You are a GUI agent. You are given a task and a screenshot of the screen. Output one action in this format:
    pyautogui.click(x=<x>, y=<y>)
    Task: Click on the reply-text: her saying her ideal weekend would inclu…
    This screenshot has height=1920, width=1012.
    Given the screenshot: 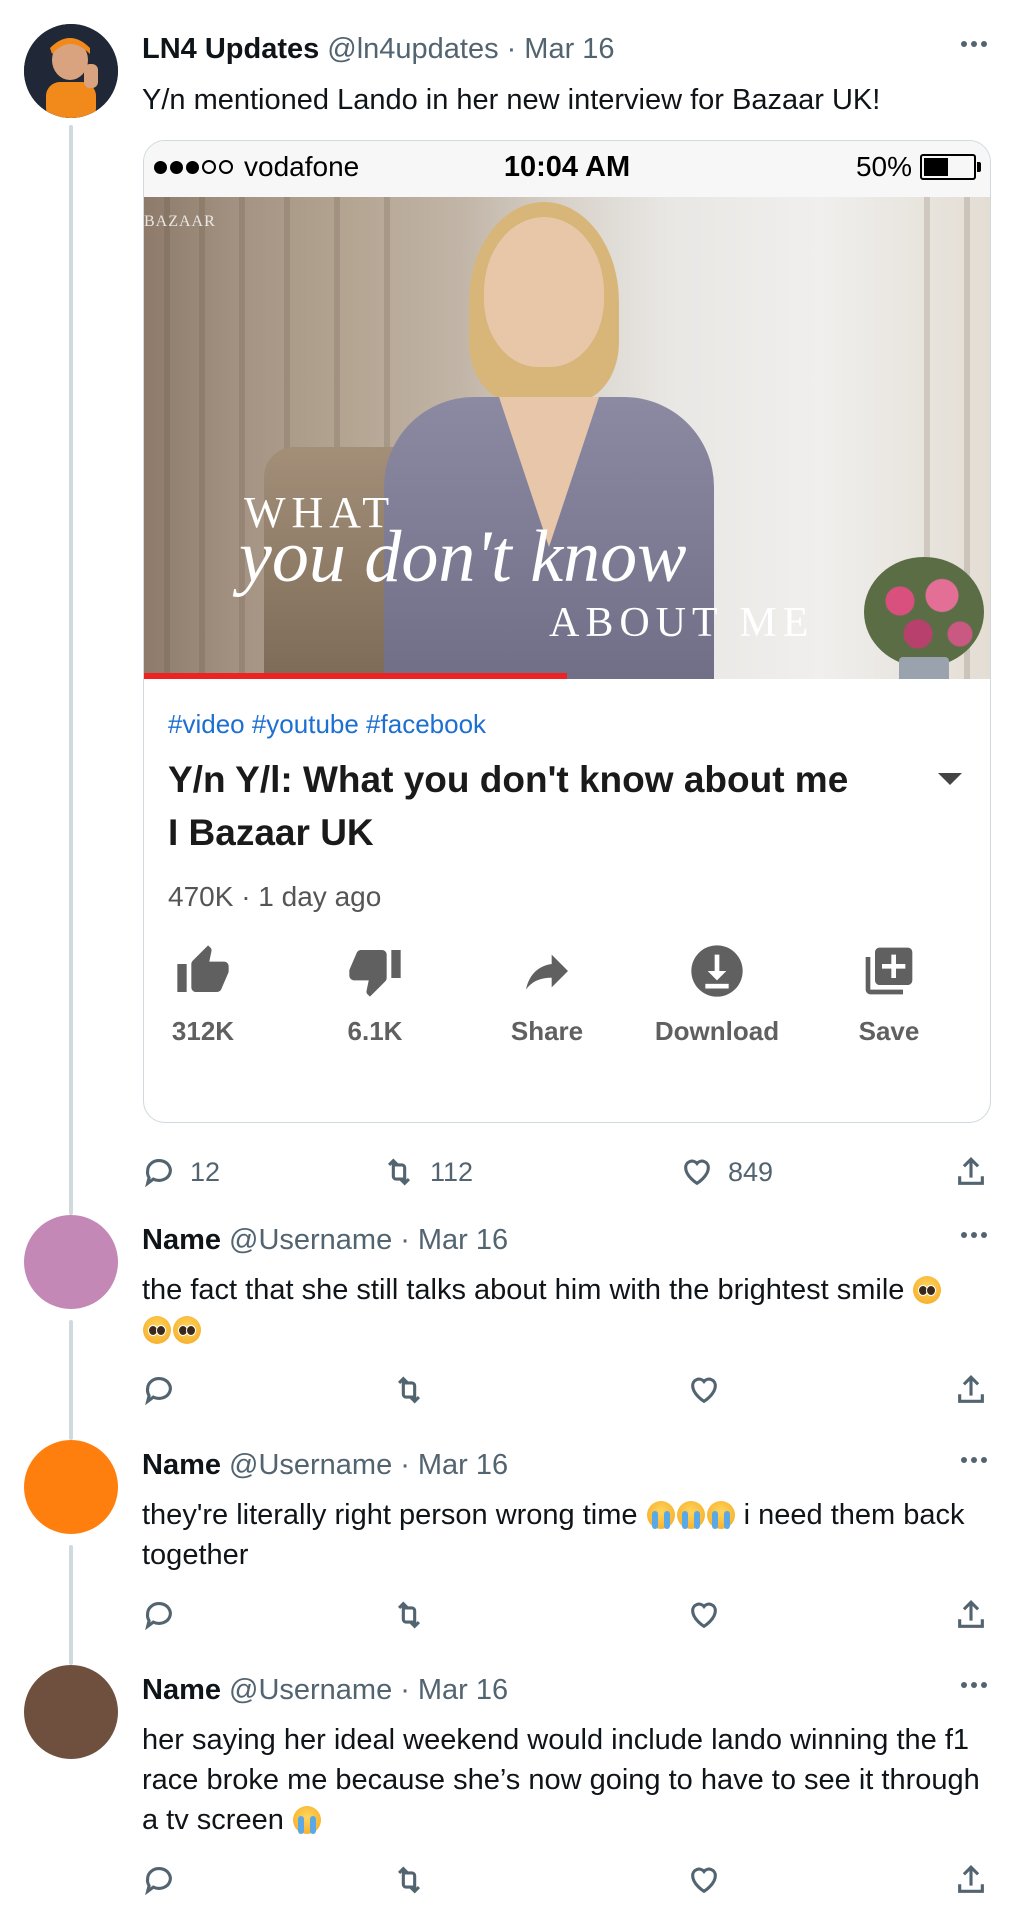 What is the action you would take?
    pyautogui.click(x=565, y=1780)
    